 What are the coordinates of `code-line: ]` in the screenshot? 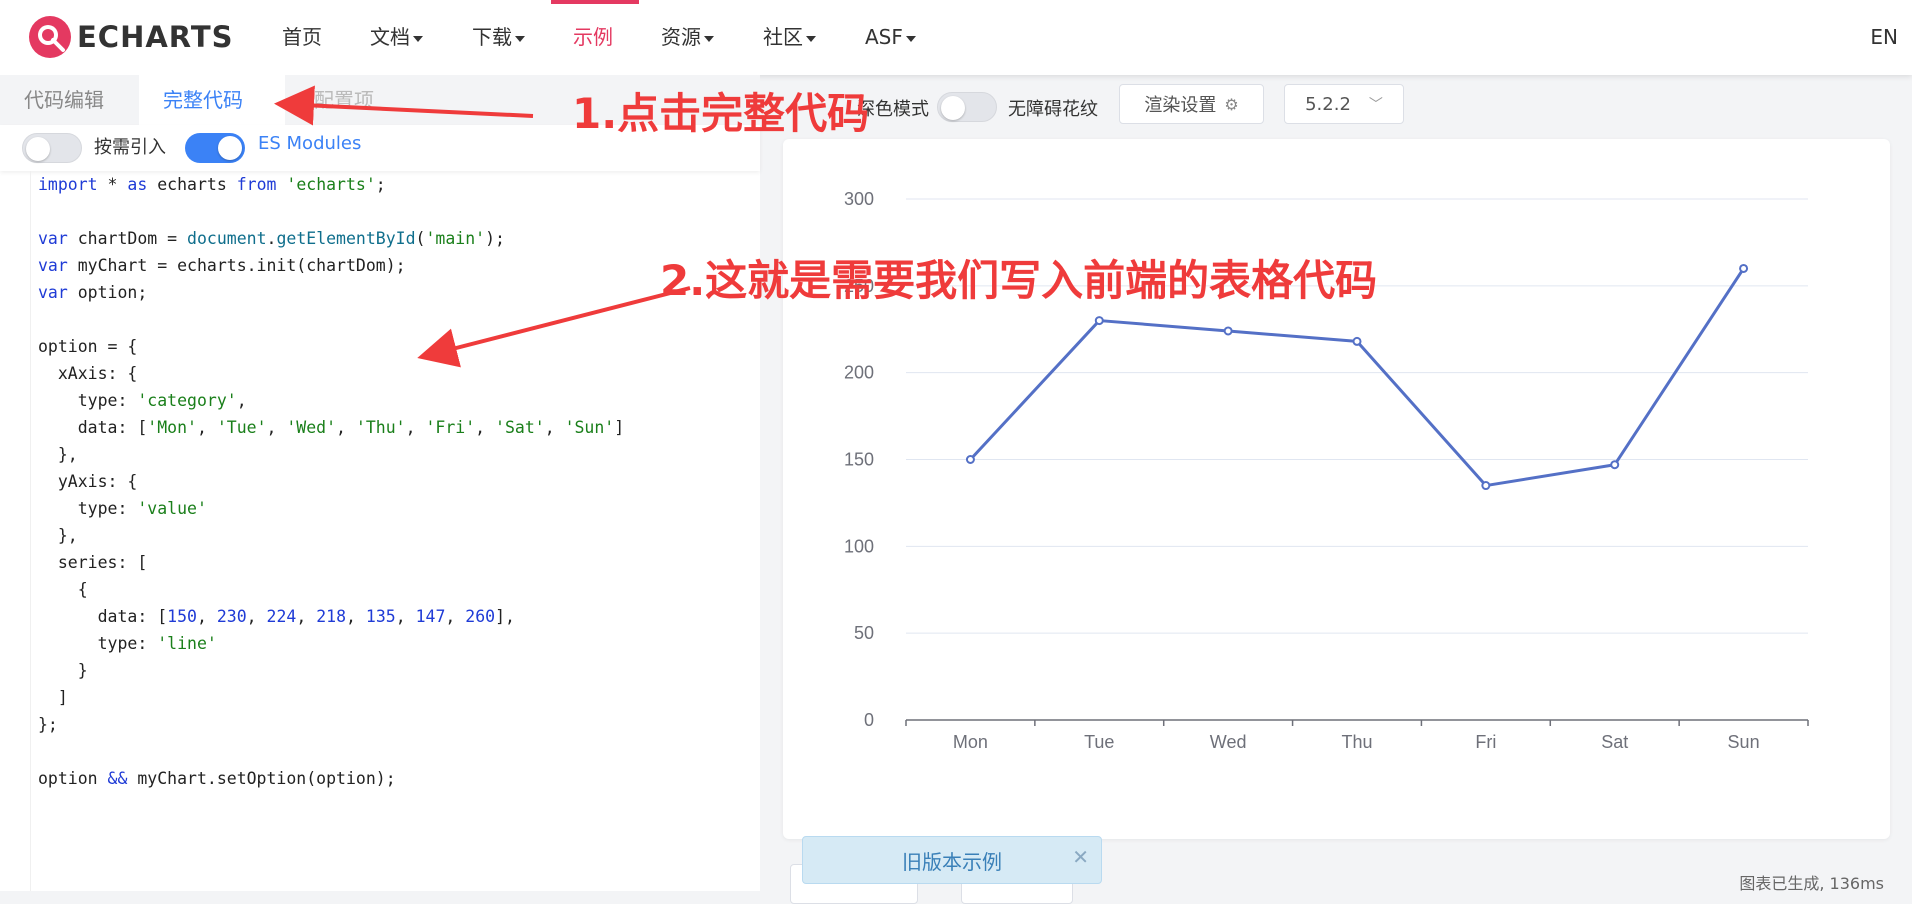 It's located at (53, 697).